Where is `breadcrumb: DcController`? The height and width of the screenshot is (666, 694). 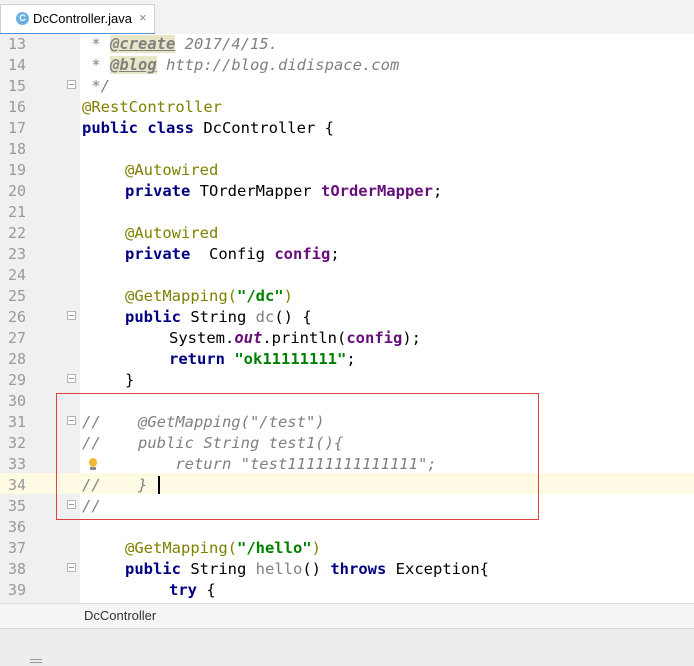
breadcrumb: DcController is located at coordinates (347, 615).